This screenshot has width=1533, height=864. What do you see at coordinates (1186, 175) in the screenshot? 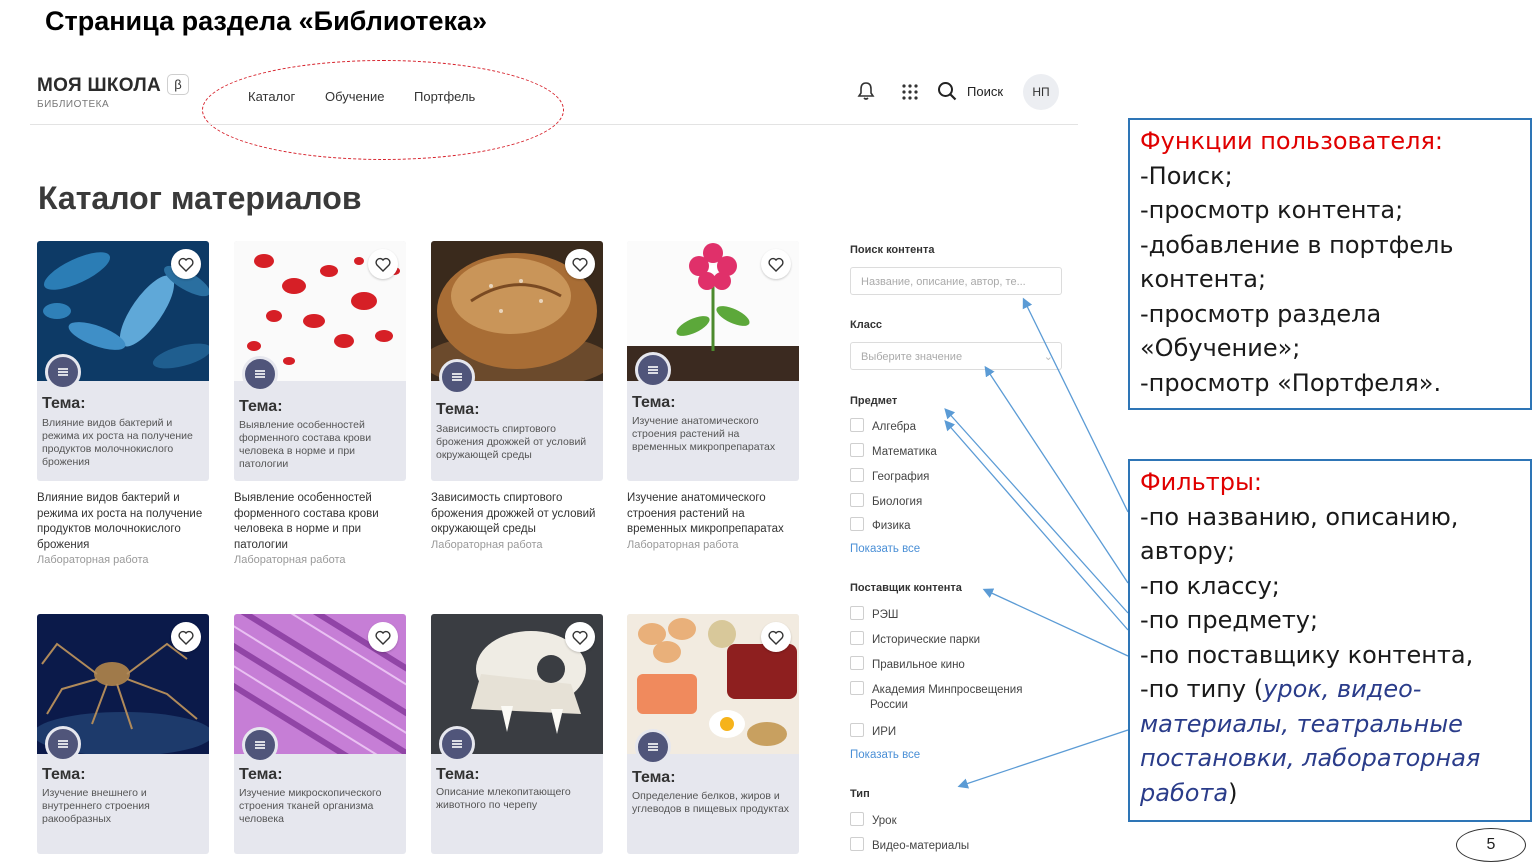
I see `functions-line: -Поиск;` at bounding box center [1186, 175].